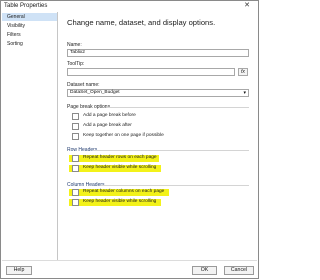  What do you see at coordinates (74, 45) in the screenshot?
I see `name-label: Name:` at bounding box center [74, 45].